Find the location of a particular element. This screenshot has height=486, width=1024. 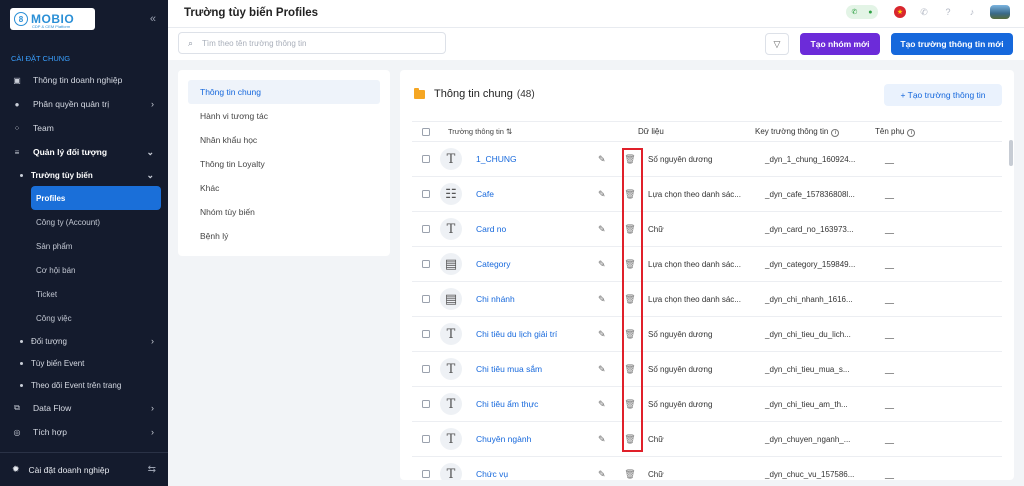

filter-button: ▽ is located at coordinates (777, 44).